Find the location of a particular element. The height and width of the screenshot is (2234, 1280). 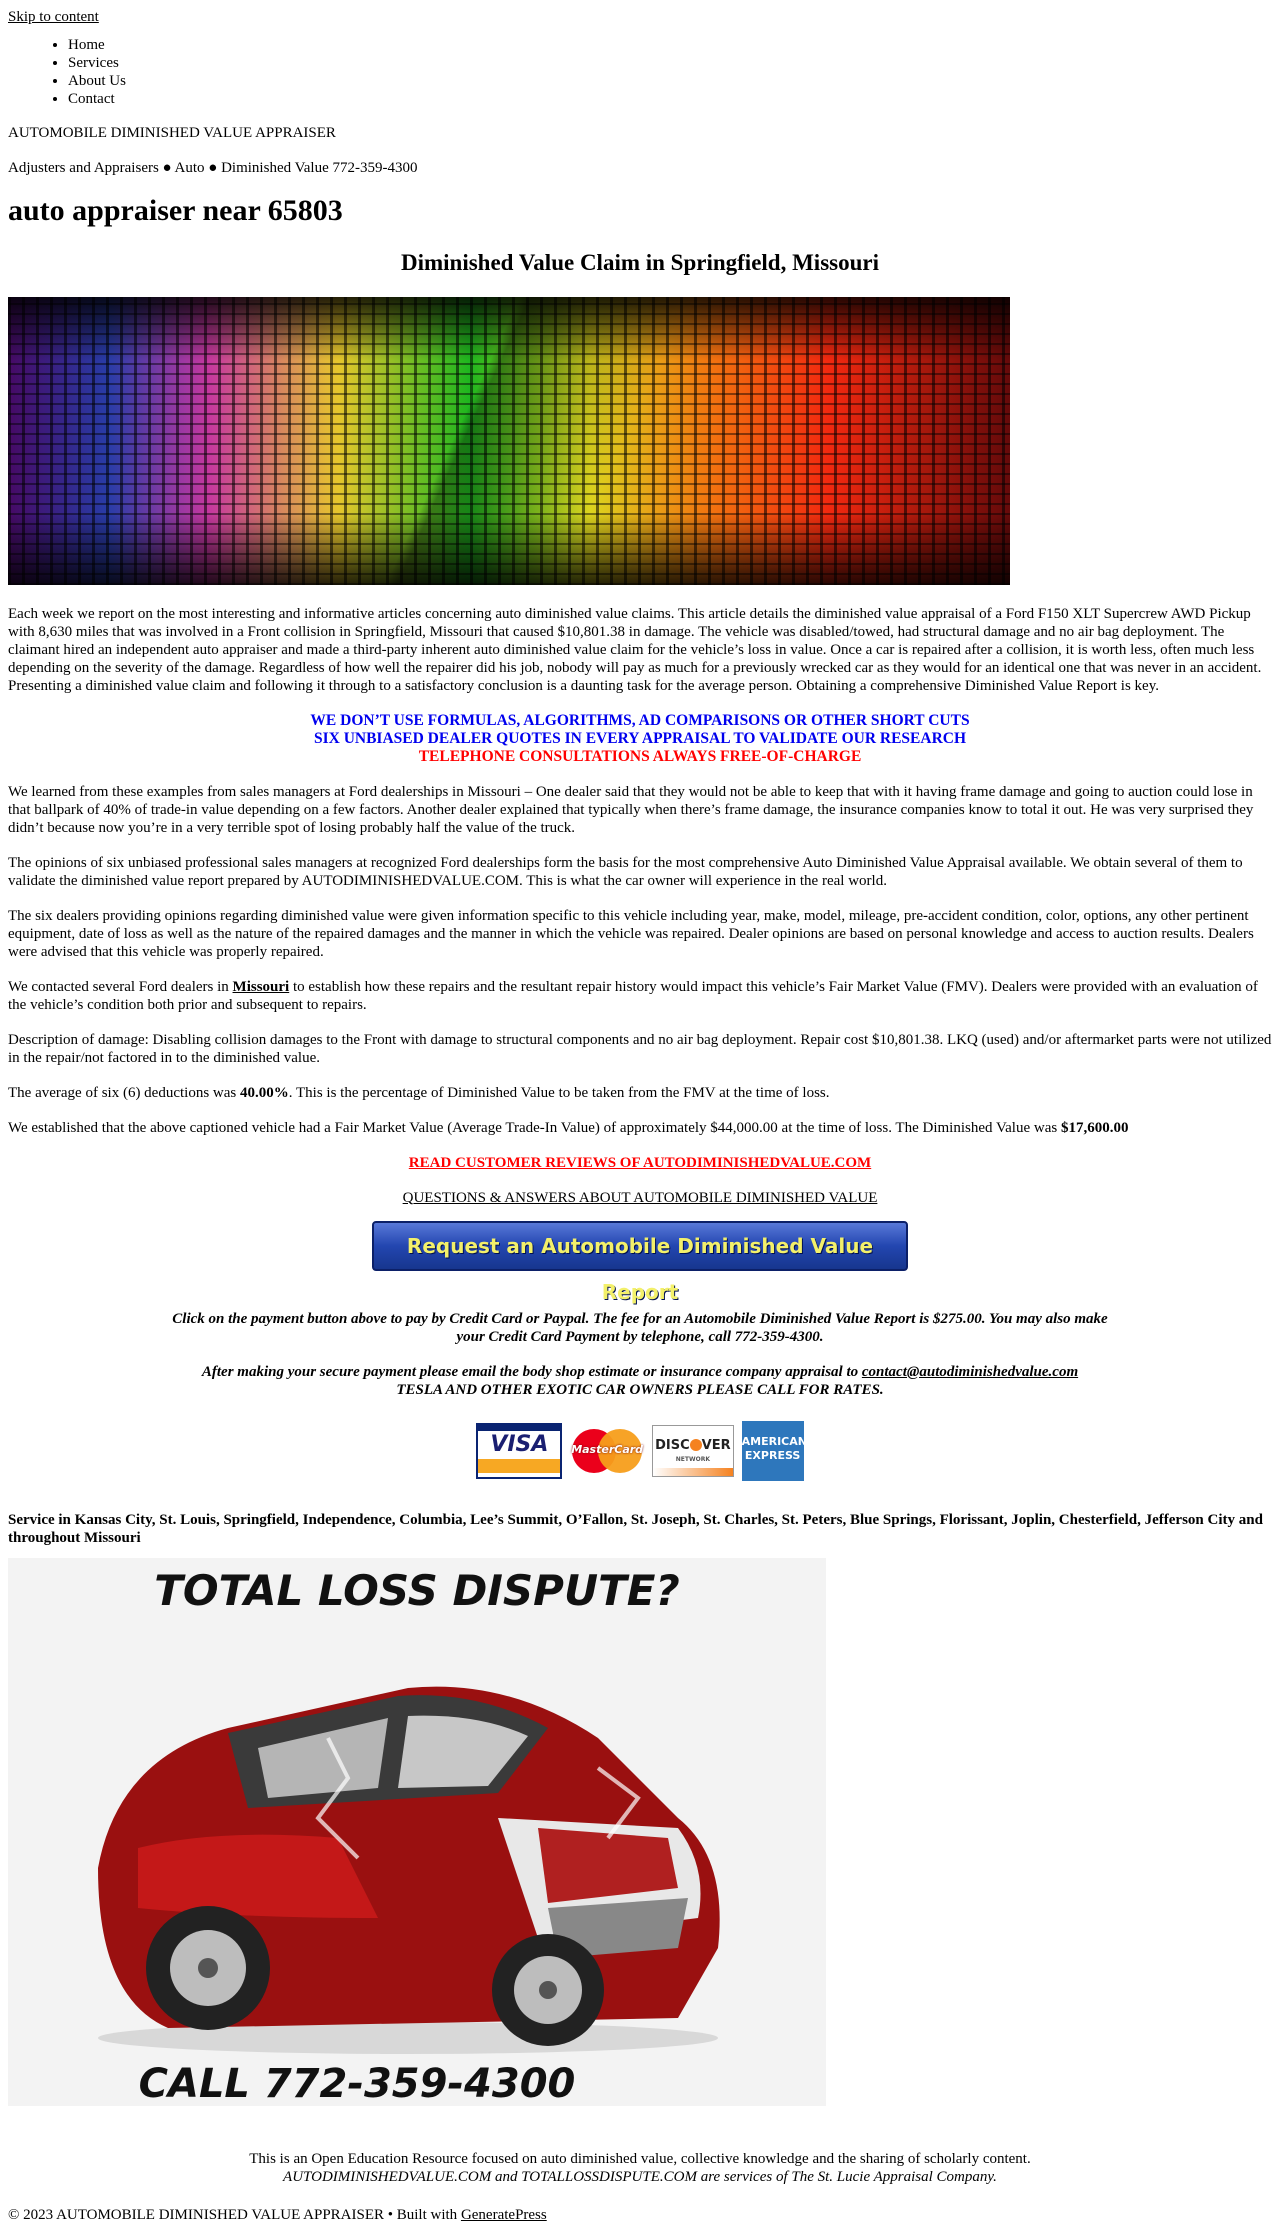

discover-label-a: DISC is located at coordinates (672, 1445).